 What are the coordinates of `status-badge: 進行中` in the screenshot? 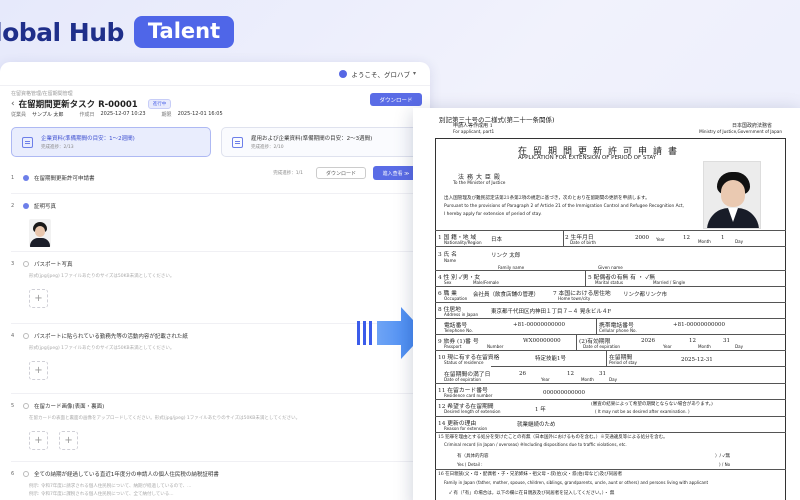 It's located at (159, 104).